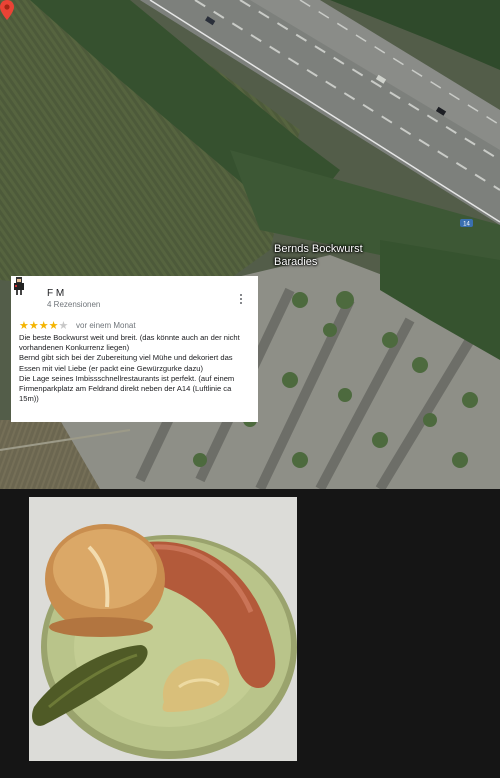  Describe the element at coordinates (466, 225) in the screenshot. I see `road-shield-number: 14` at that location.